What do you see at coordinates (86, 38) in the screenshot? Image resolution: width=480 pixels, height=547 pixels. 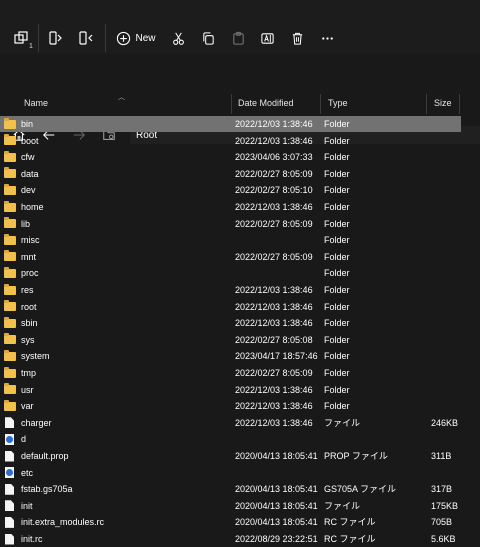 I see `move-left-button` at bounding box center [86, 38].